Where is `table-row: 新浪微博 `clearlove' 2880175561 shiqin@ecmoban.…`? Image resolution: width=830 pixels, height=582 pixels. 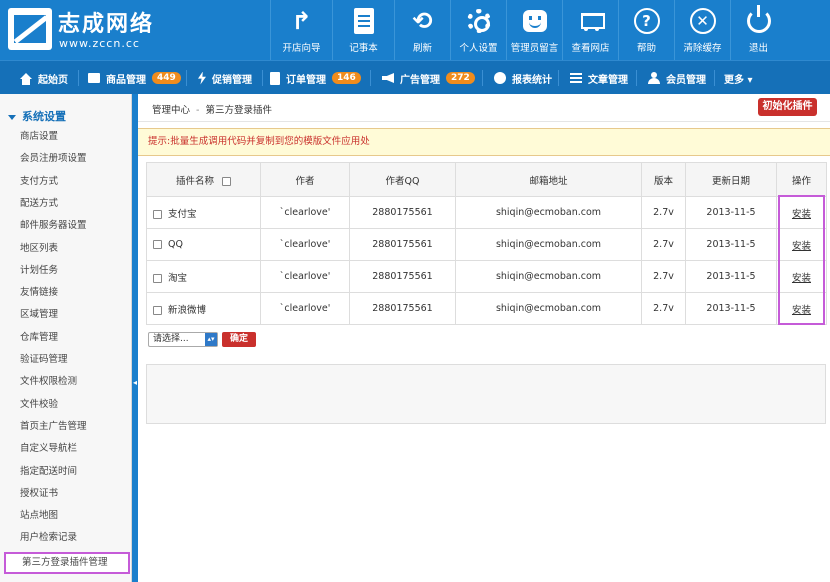 table-row: 新浪微博 `clearlove' 2880175561 shiqin@ecmoban.… is located at coordinates (486, 308).